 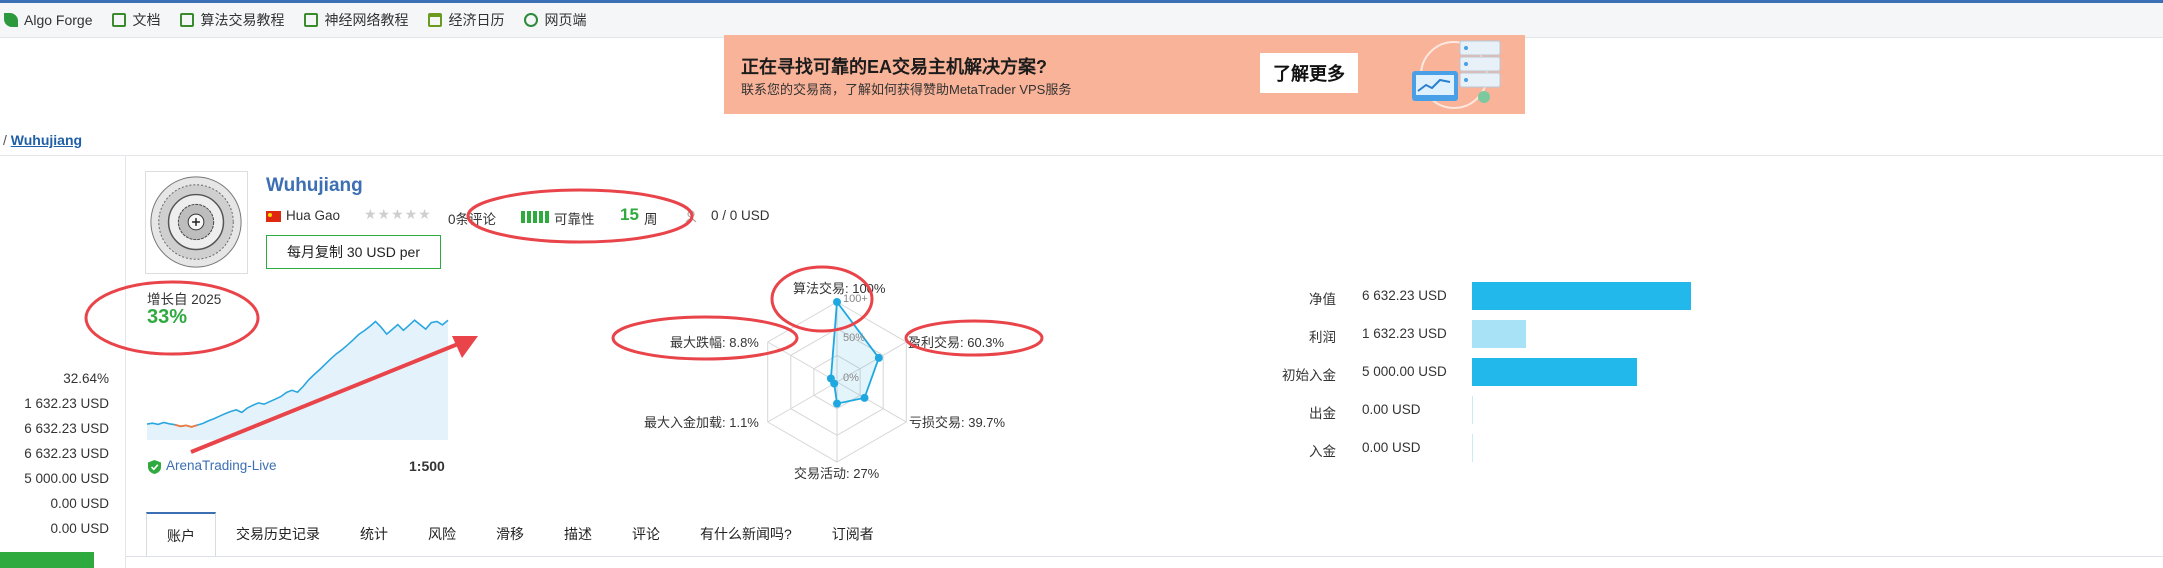 What do you see at coordinates (196, 222) in the screenshot?
I see `avatar` at bounding box center [196, 222].